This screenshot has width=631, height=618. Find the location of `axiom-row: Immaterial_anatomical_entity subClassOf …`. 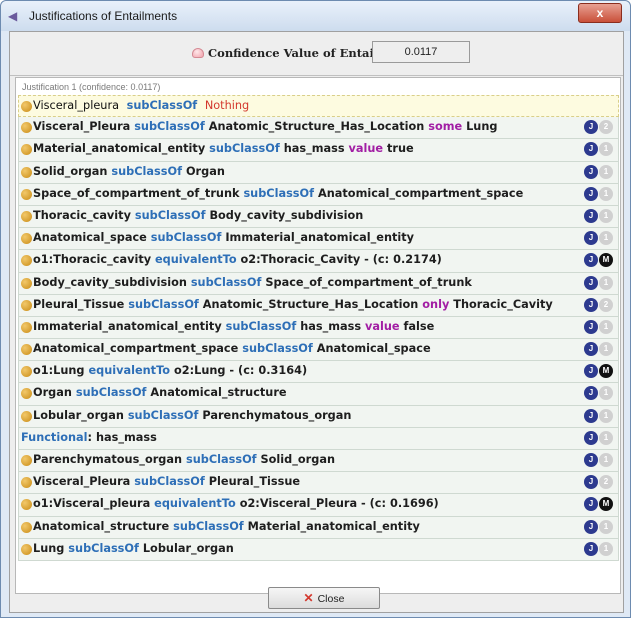

axiom-row: Immaterial_anatomical_entity subClassOf … is located at coordinates (318, 328).